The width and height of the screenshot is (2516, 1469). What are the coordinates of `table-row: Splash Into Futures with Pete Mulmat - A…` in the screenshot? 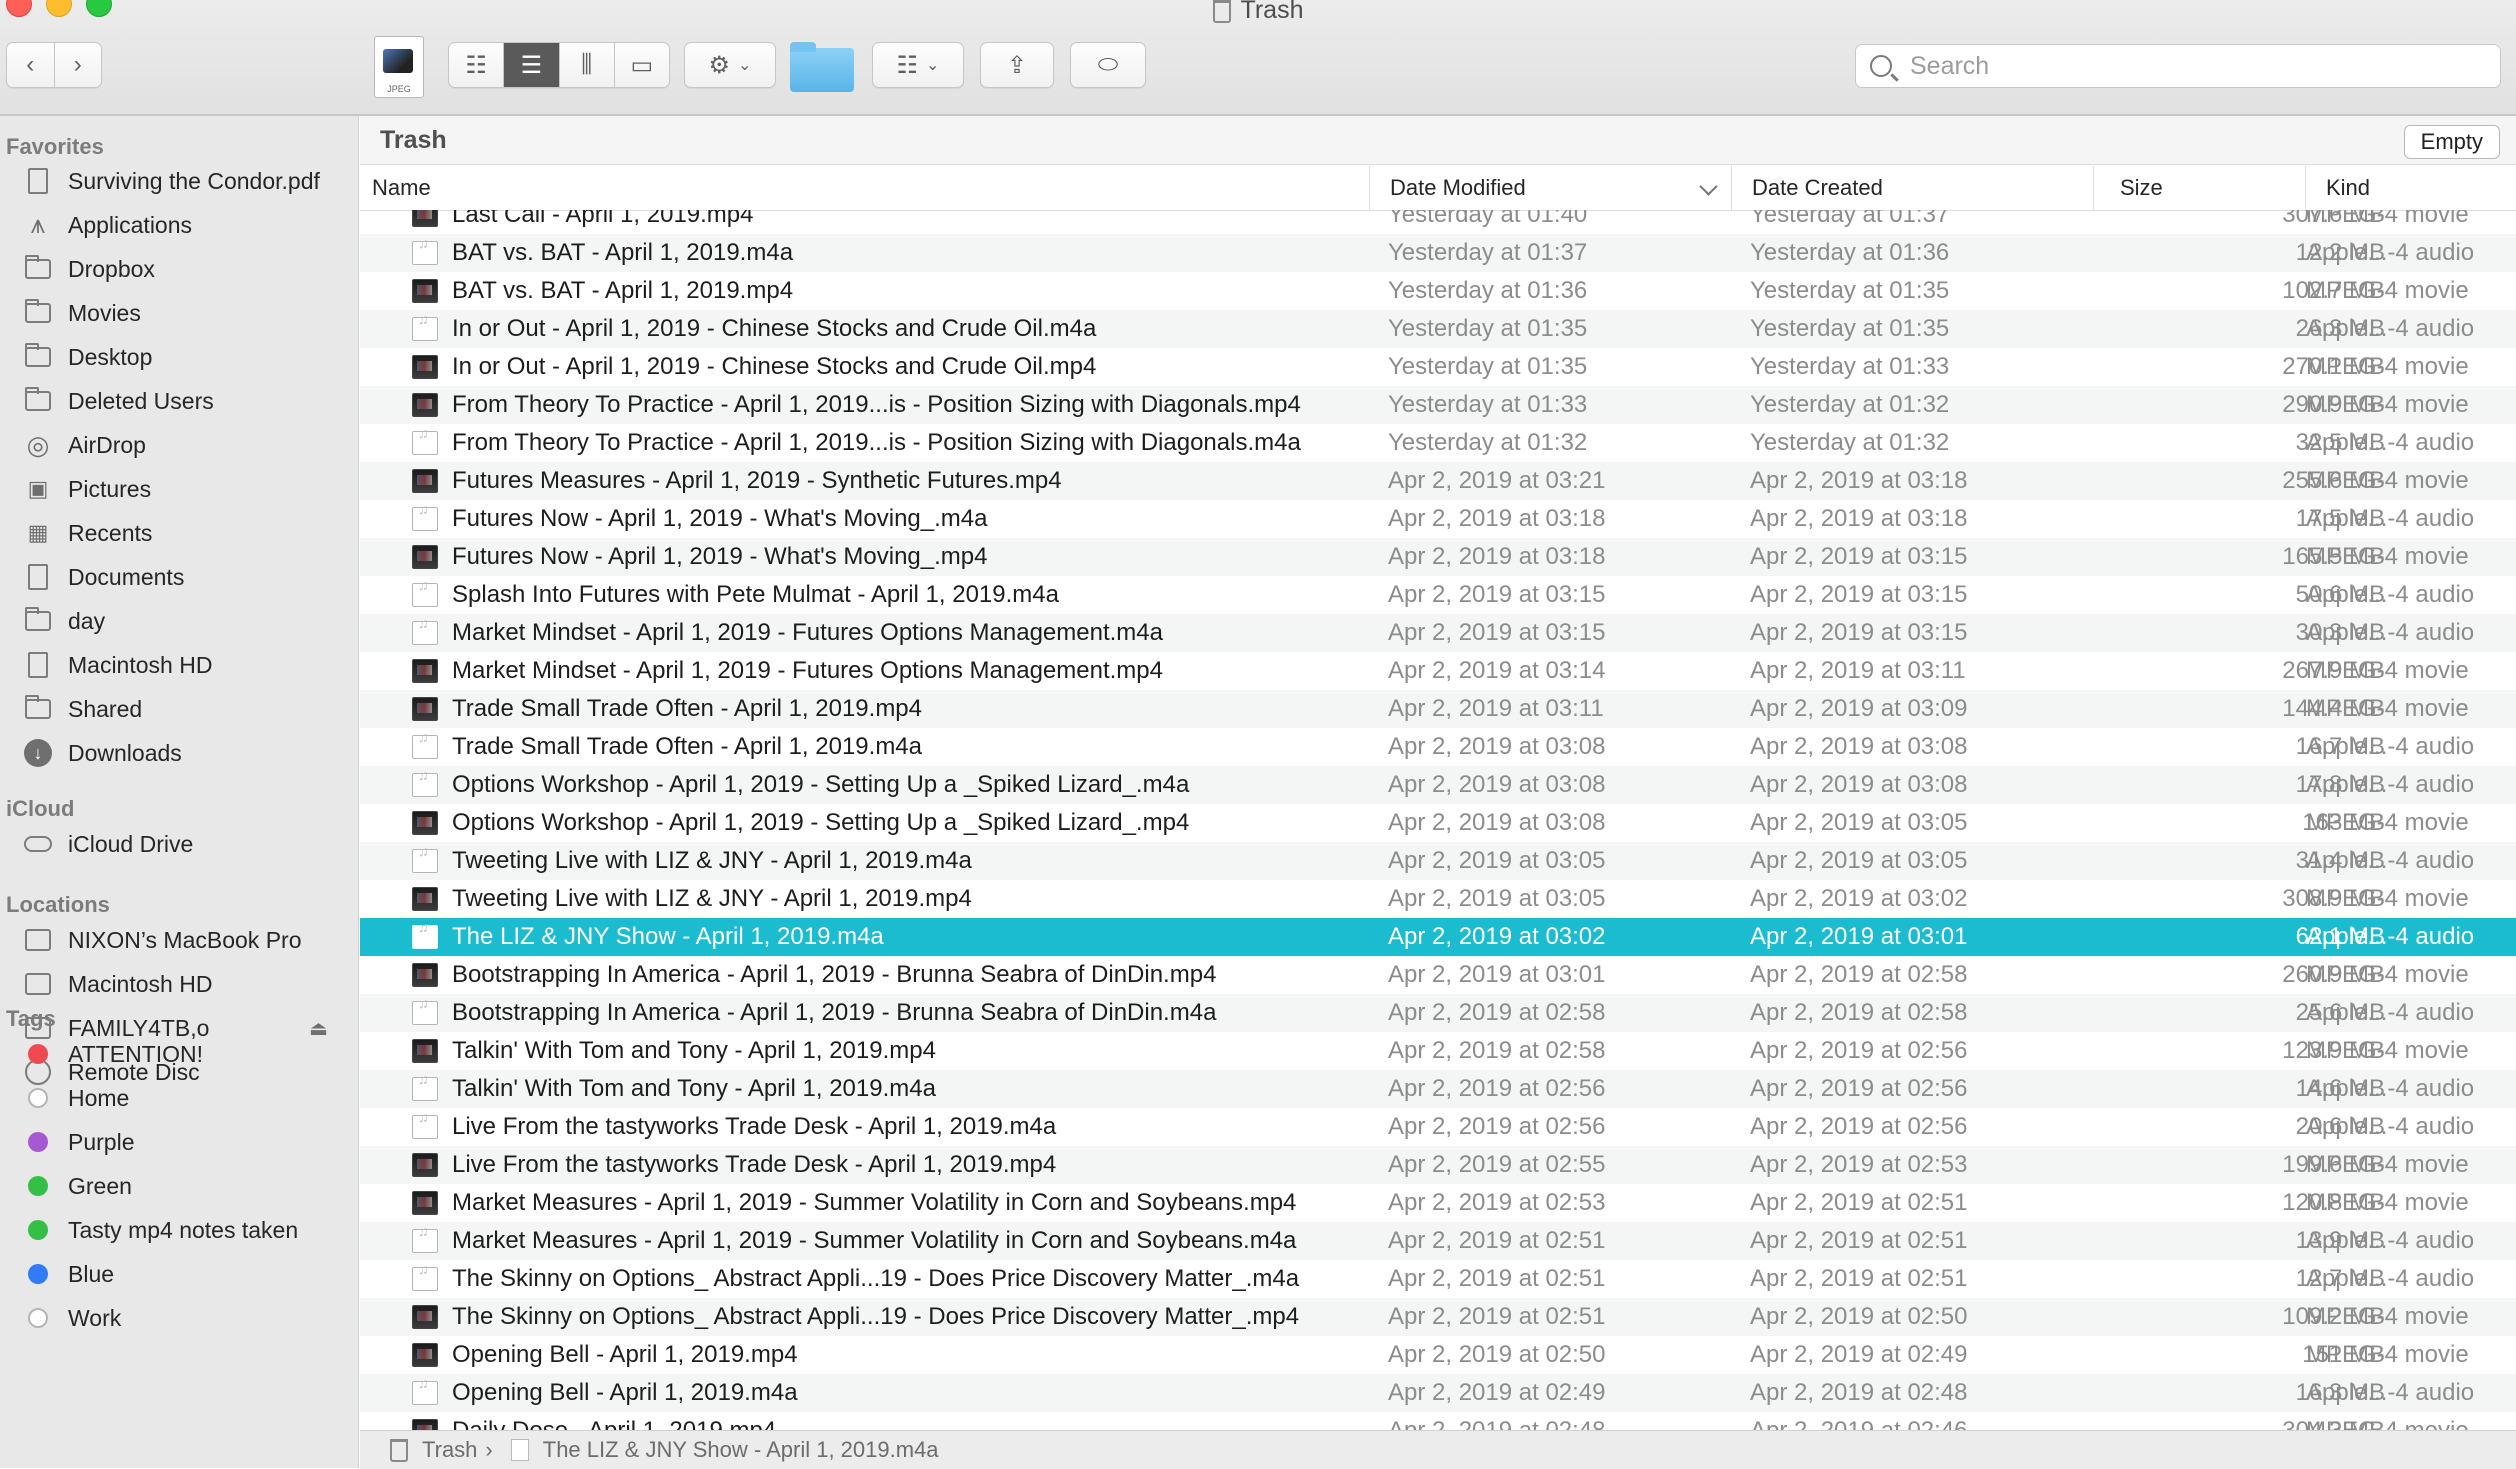 It's located at (1438, 595).